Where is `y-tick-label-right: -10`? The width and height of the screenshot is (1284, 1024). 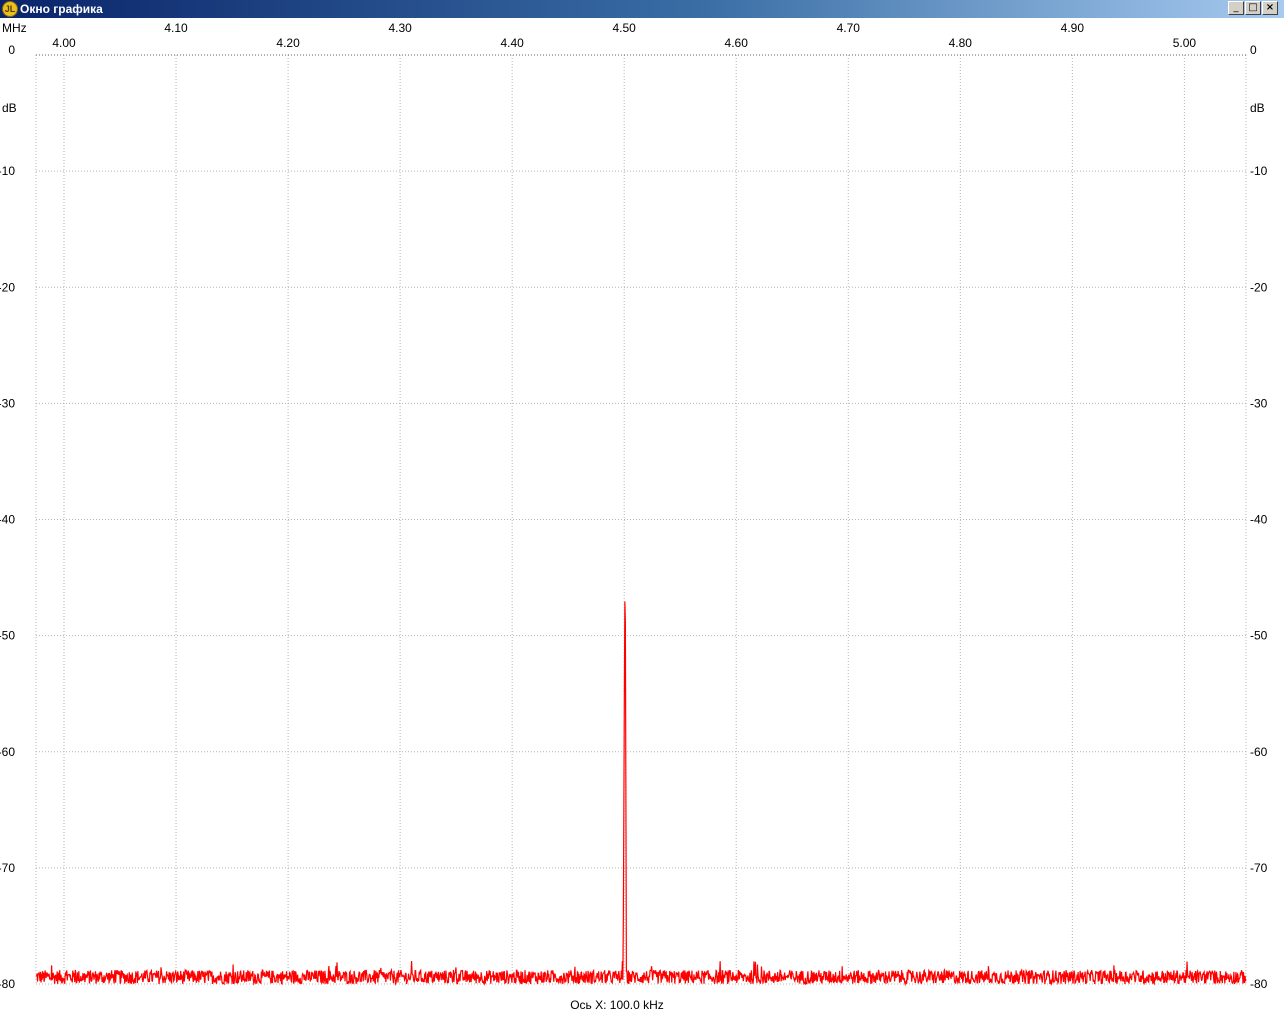
y-tick-label-right: -10 is located at coordinates (1259, 171).